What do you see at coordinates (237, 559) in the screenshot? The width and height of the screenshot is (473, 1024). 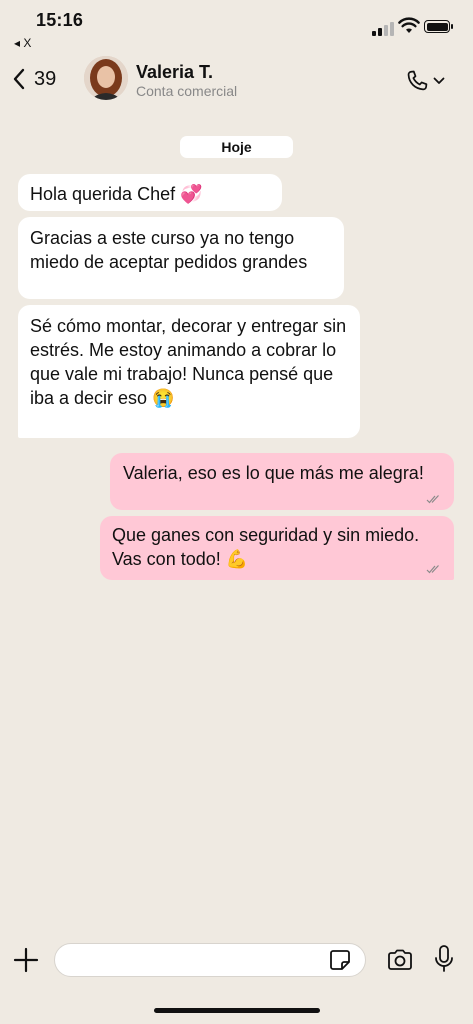 I see `flexed-biceps-emoji-icon: 💪` at bounding box center [237, 559].